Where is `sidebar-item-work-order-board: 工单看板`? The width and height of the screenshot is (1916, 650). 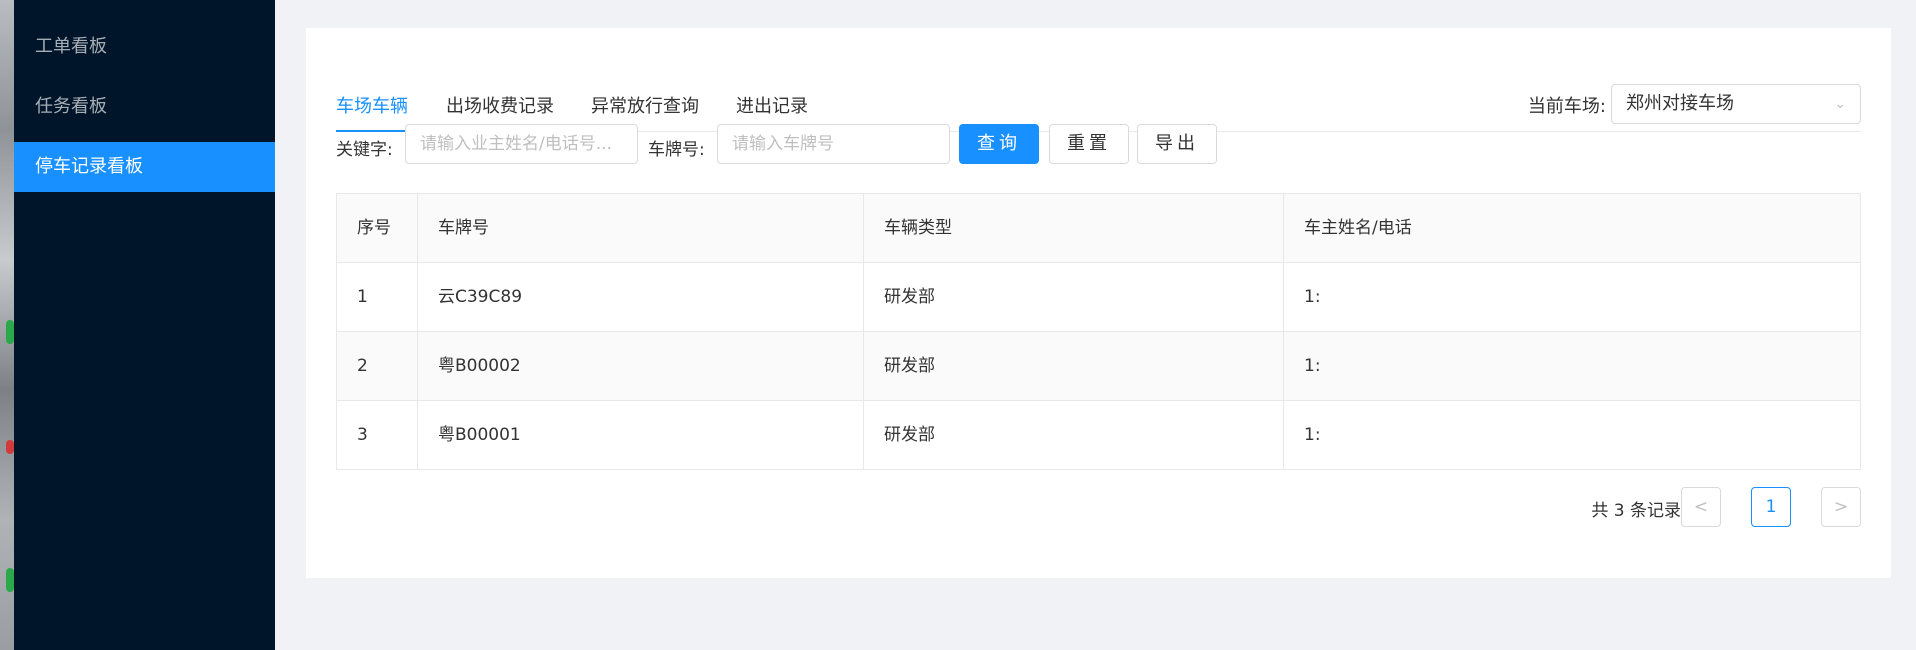
sidebar-item-work-order-board: 工单看板 is located at coordinates (144, 47).